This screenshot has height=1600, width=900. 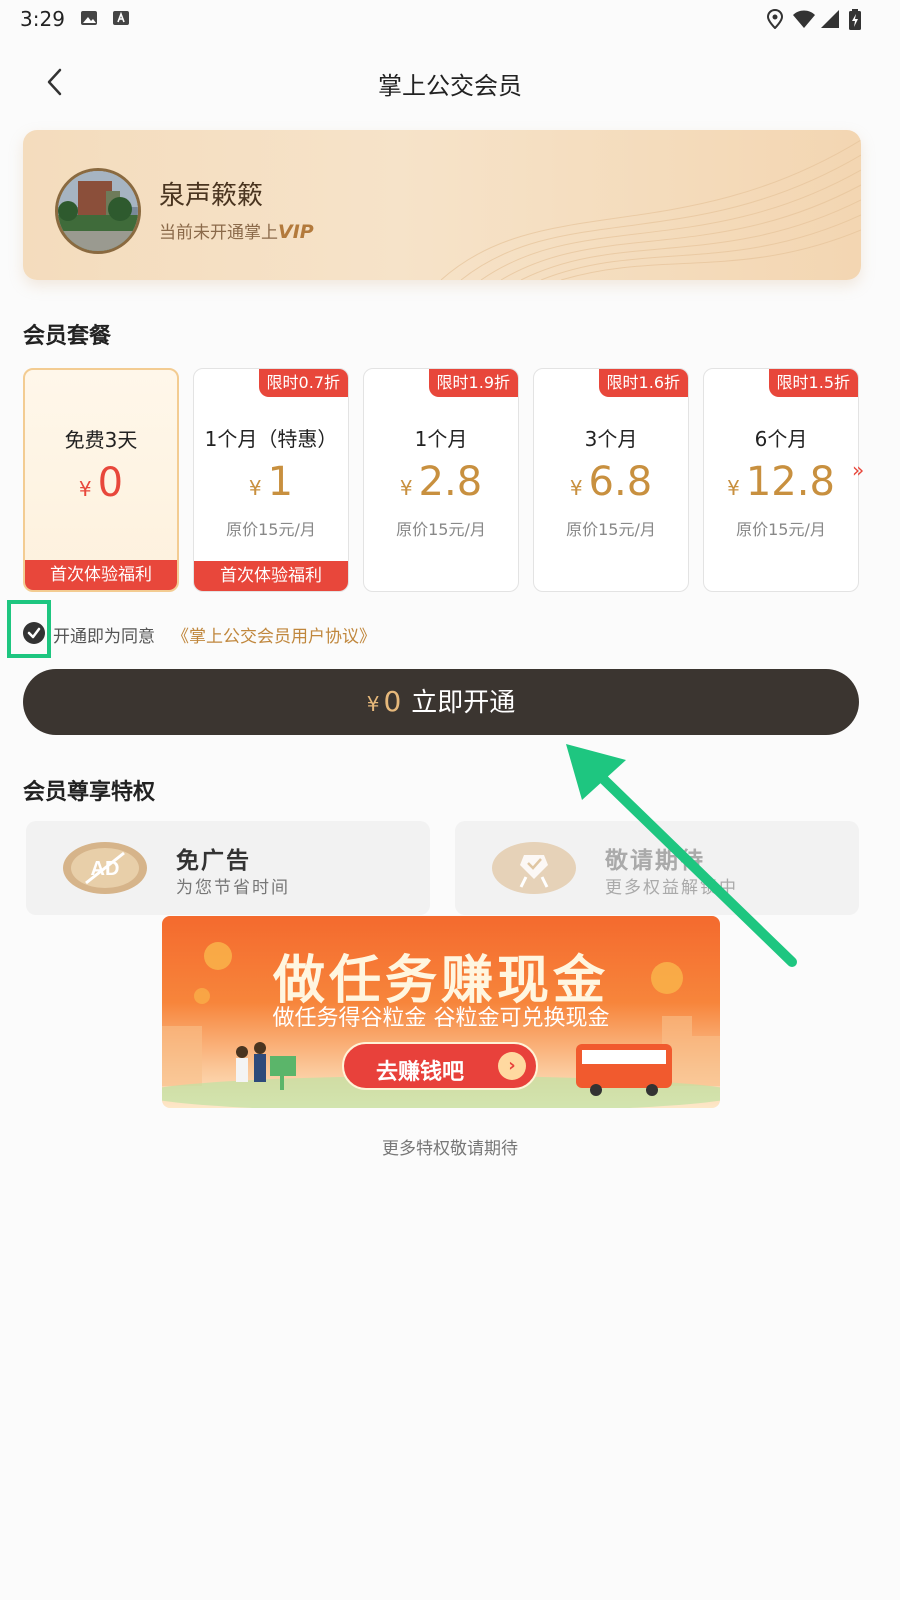 I want to click on plan-name: 1个月（特惠）, so click(x=271, y=439).